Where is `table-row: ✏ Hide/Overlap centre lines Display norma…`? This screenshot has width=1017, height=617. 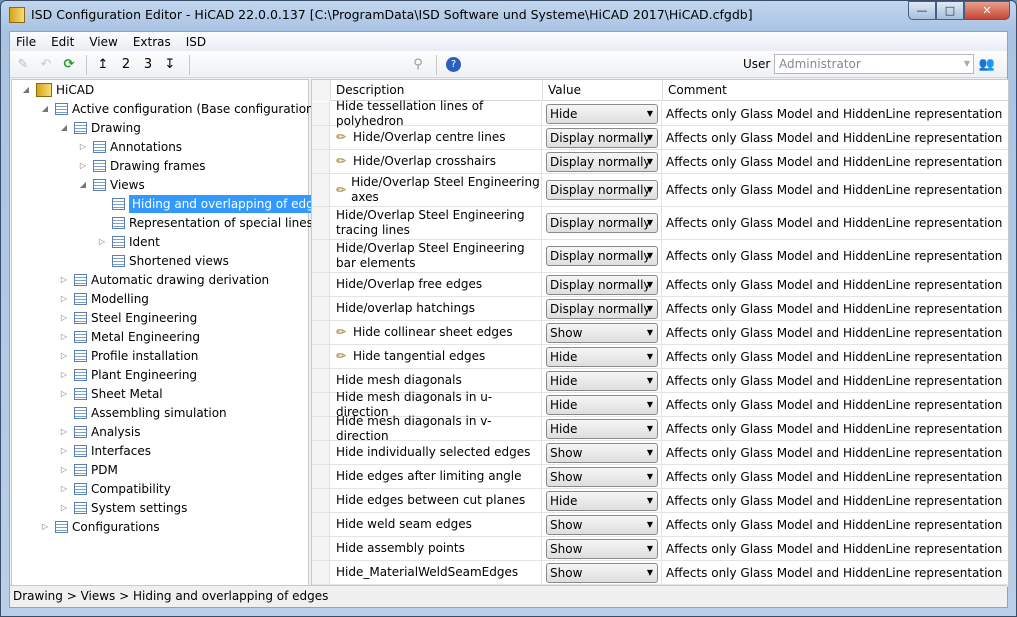
table-row: ✏ Hide/Overlap centre lines Display norma… is located at coordinates (660, 138).